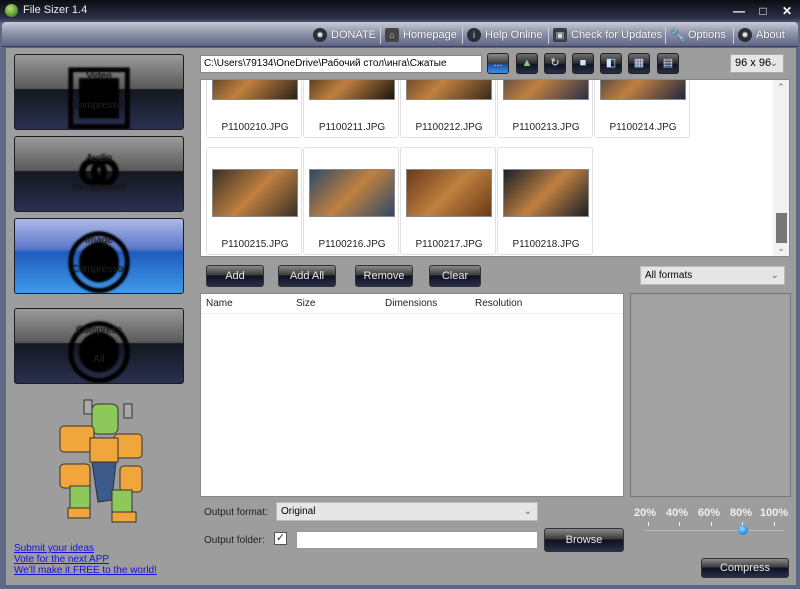  Describe the element at coordinates (255, 127) in the screenshot. I see `thumbnail-filename: P1100210.JPG` at that location.